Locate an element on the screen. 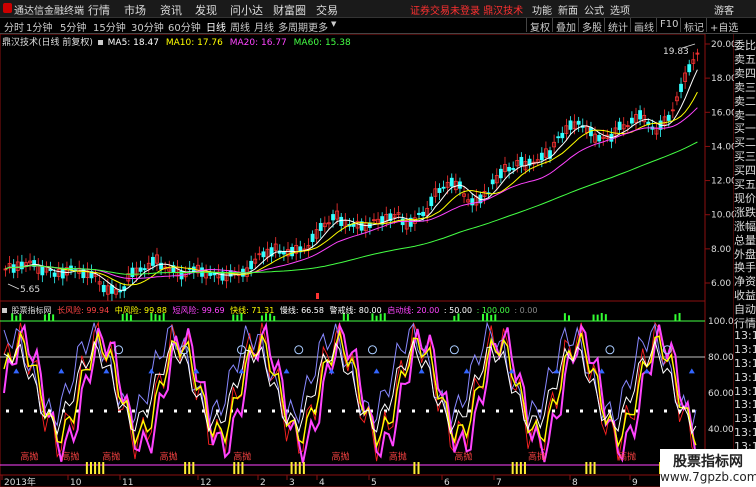 The image size is (756, 487). menu-item-discover: 发现 is located at coordinates (206, 10).